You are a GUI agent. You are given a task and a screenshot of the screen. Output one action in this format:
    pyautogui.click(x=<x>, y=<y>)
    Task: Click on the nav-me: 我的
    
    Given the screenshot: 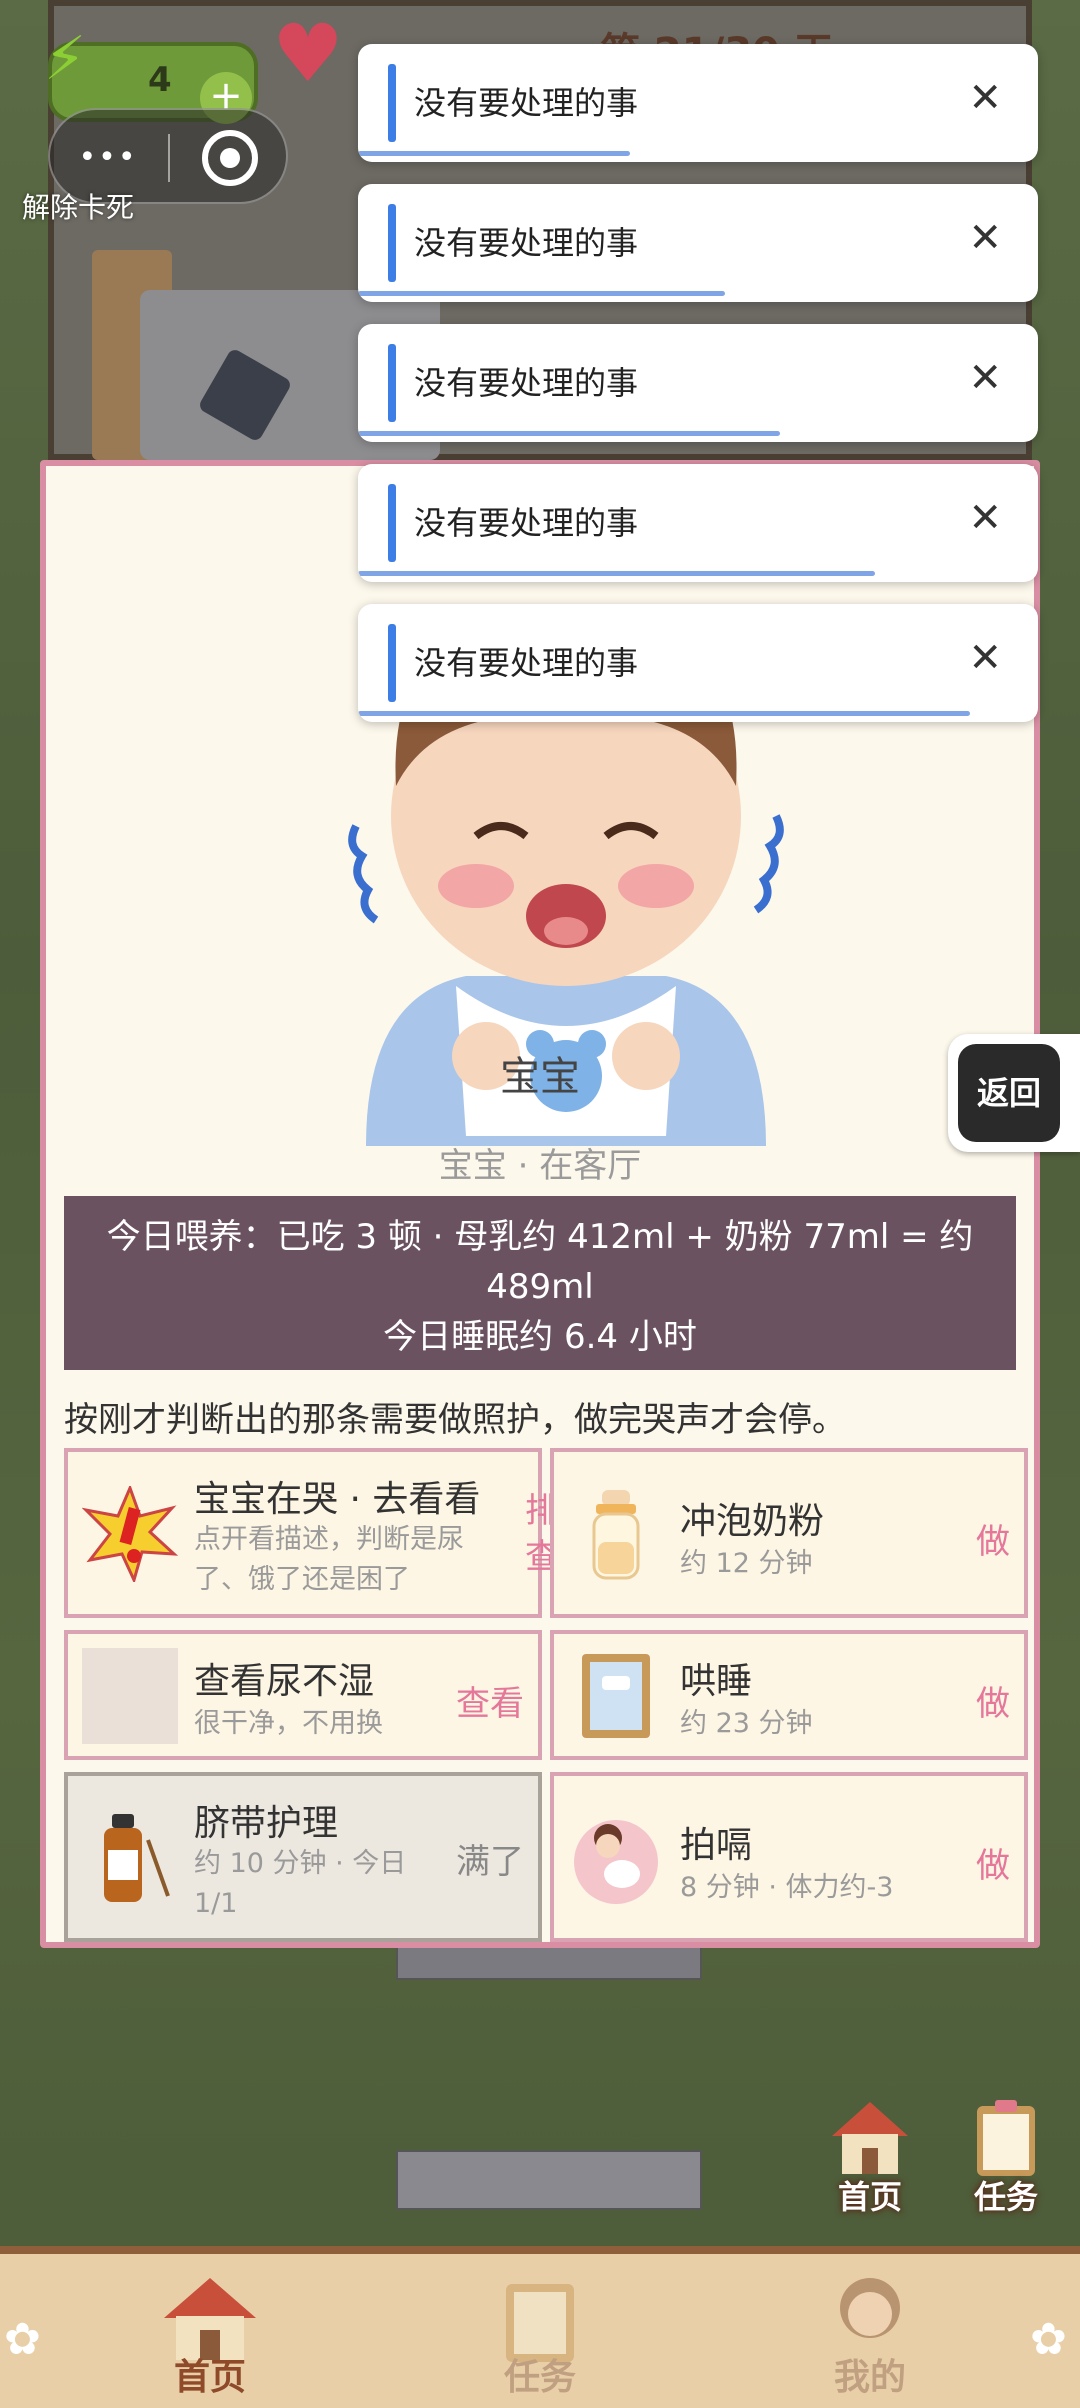 What is the action you would take?
    pyautogui.click(x=870, y=2341)
    